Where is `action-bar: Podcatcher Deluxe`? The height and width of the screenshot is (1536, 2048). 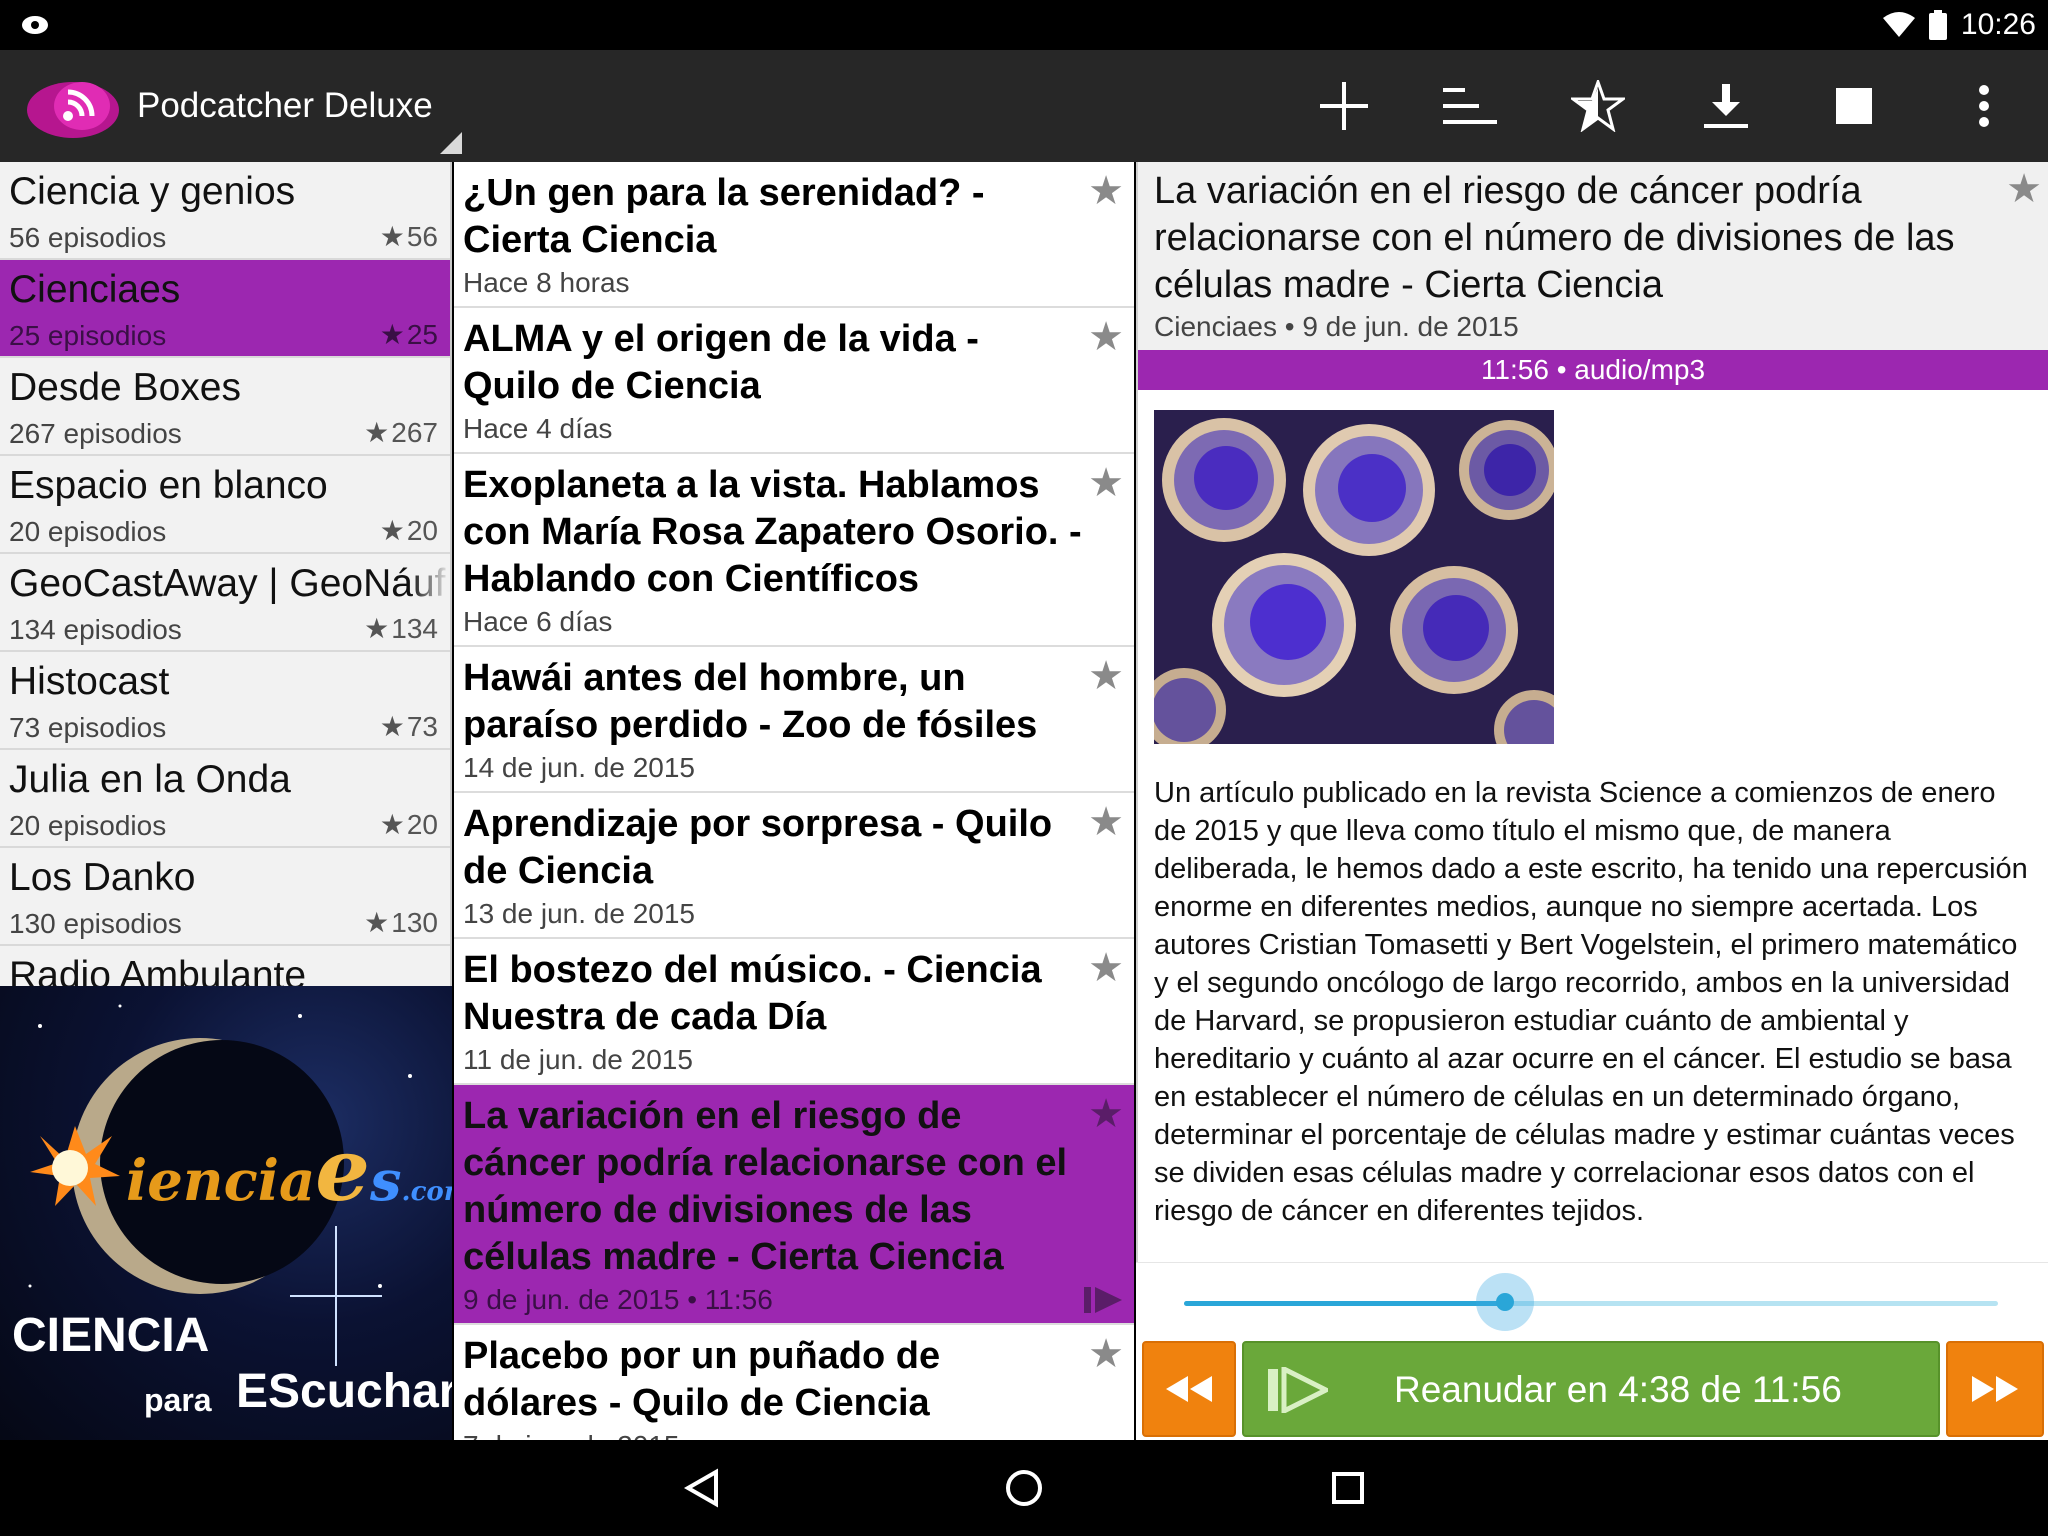
action-bar: Podcatcher Deluxe is located at coordinates (1024, 106).